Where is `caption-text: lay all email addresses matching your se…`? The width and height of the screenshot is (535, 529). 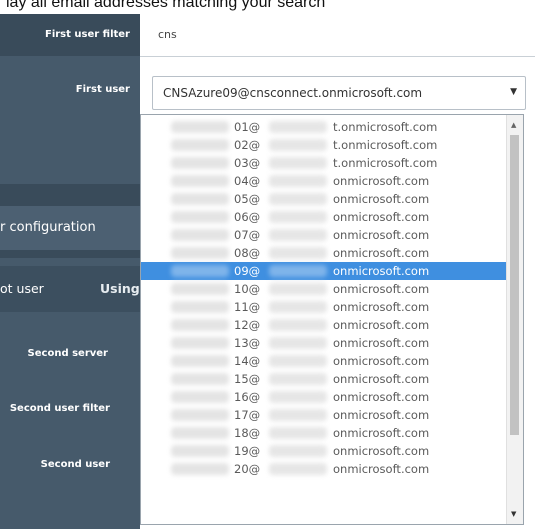
caption-text: lay all email addresses matching your se… is located at coordinates (166, 5).